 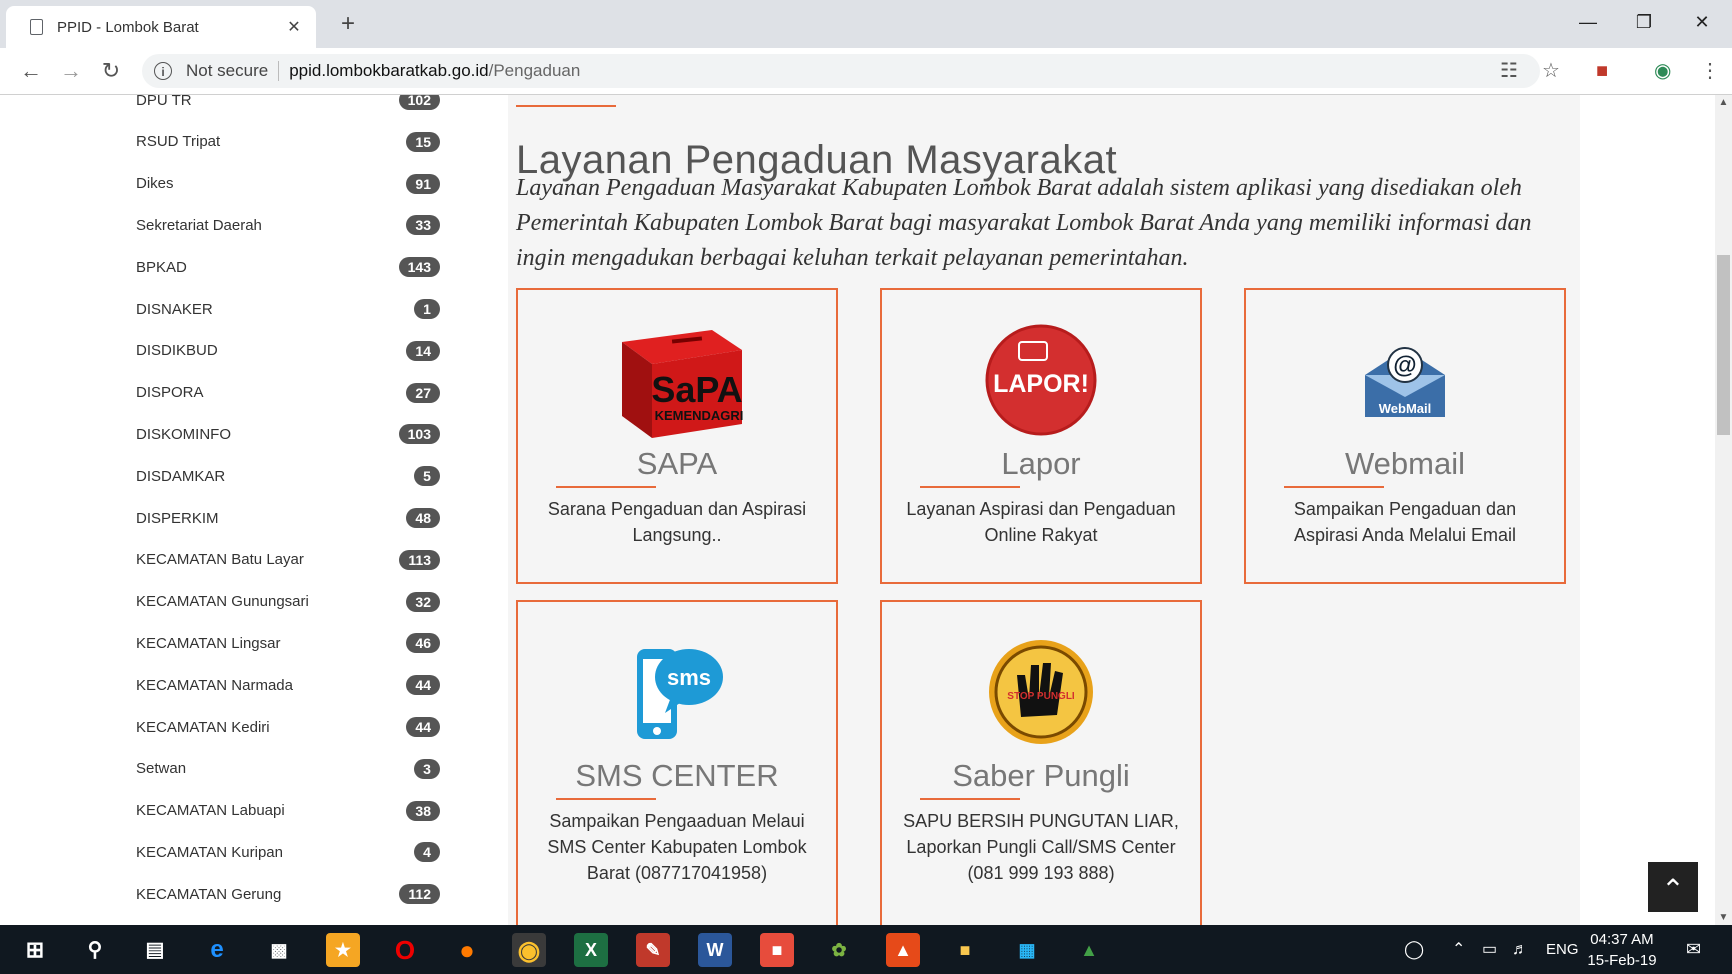 What do you see at coordinates (1622, 950) in the screenshot?
I see `clock: 04:37 AM 15-Feb-19` at bounding box center [1622, 950].